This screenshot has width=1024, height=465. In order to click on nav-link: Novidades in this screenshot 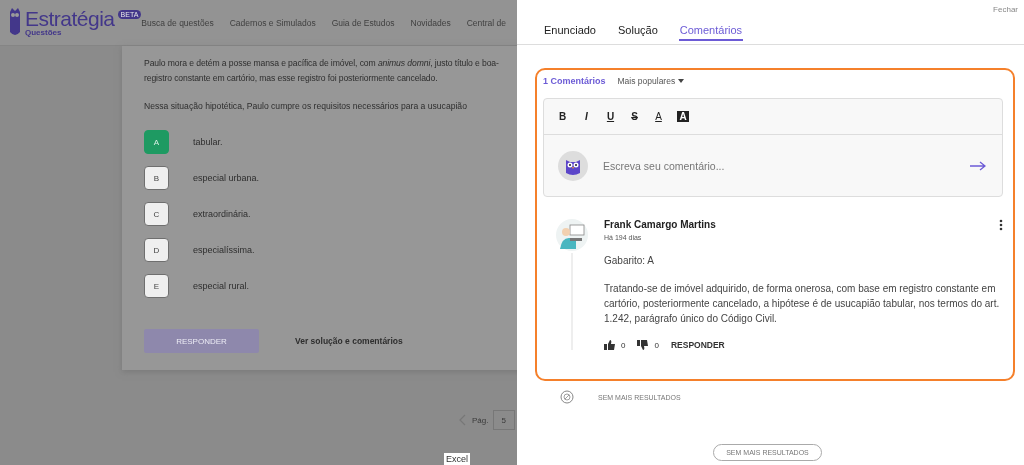, I will do `click(430, 22)`.